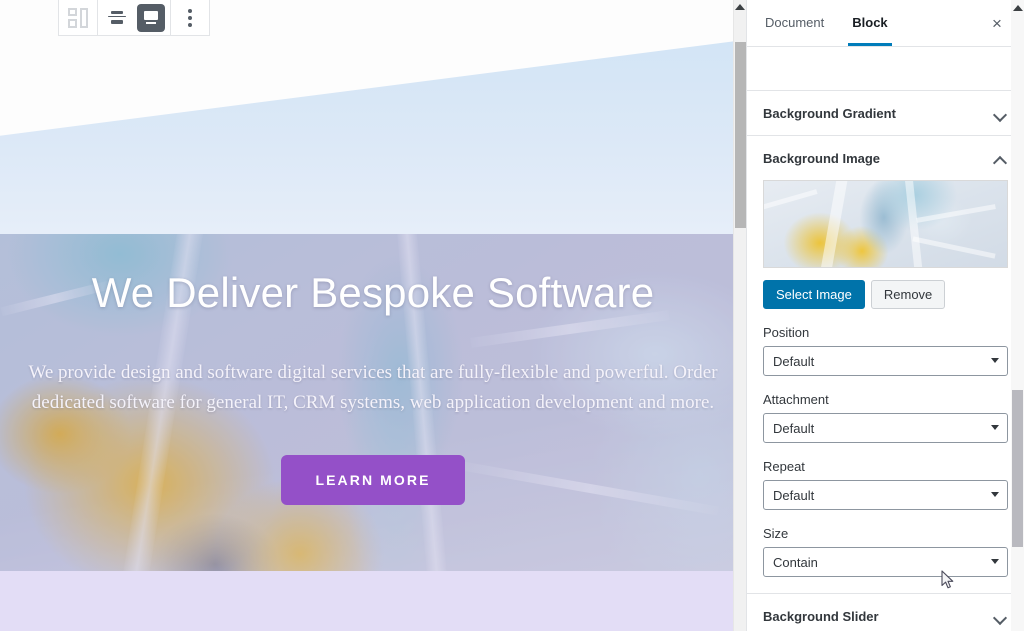  I want to click on chevron-up-icon, so click(1001, 158).